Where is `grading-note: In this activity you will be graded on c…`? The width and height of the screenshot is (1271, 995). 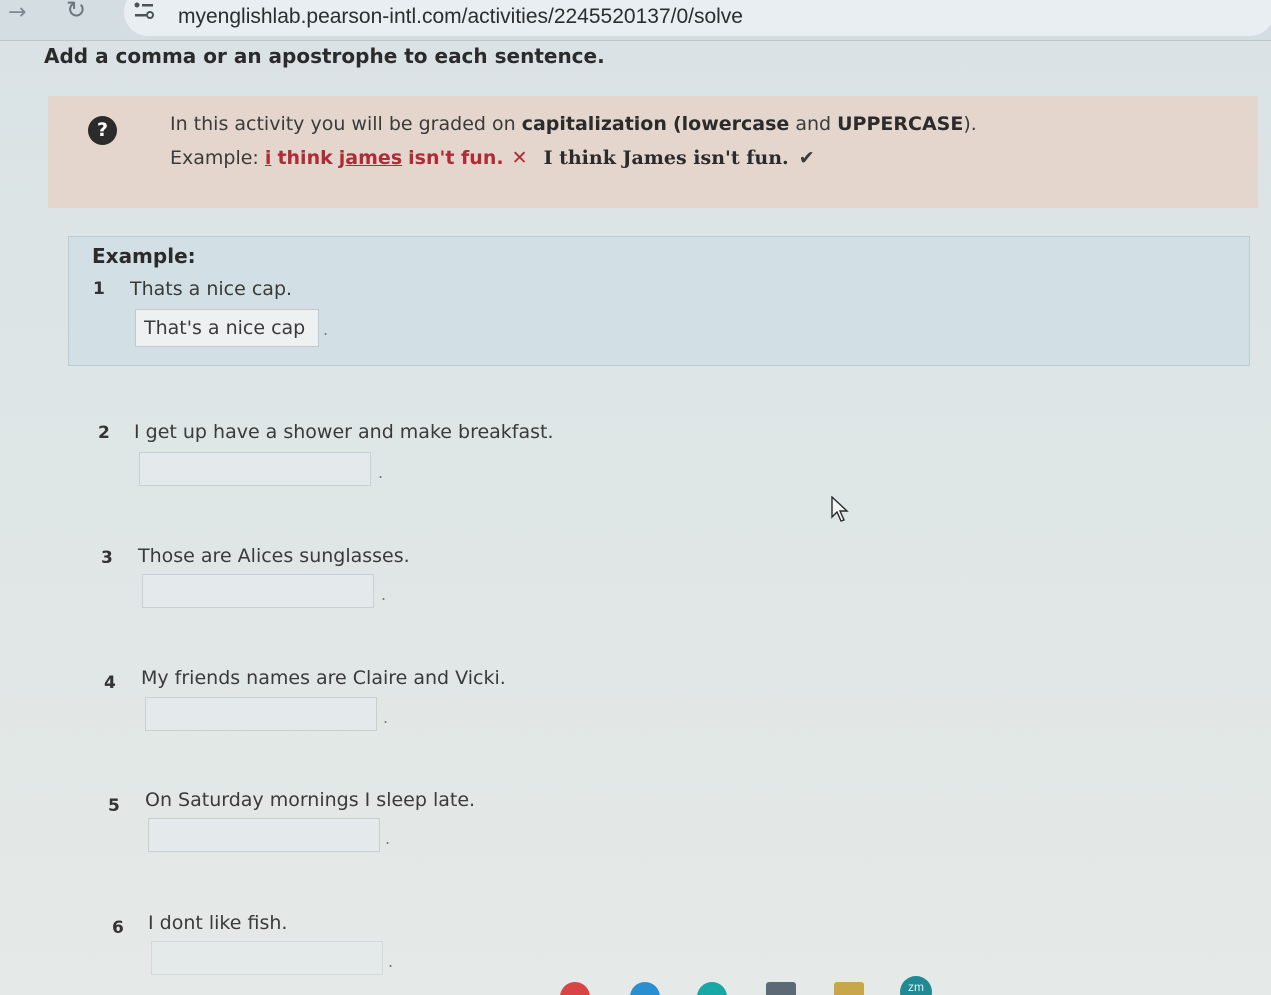 grading-note: In this activity you will be graded on c… is located at coordinates (573, 124).